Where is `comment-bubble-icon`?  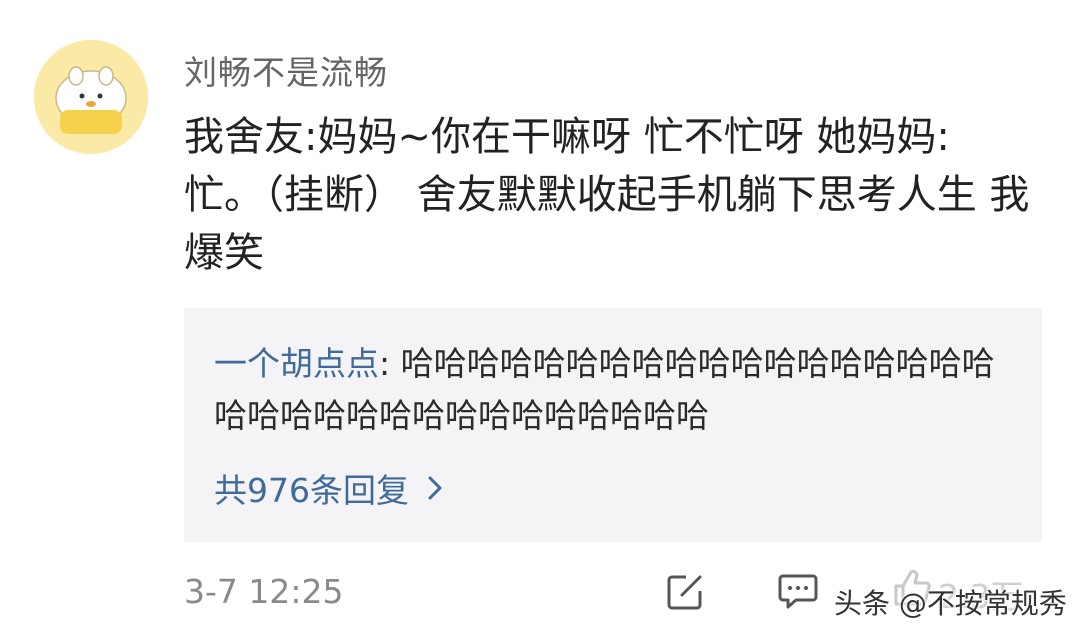 comment-bubble-icon is located at coordinates (798, 592).